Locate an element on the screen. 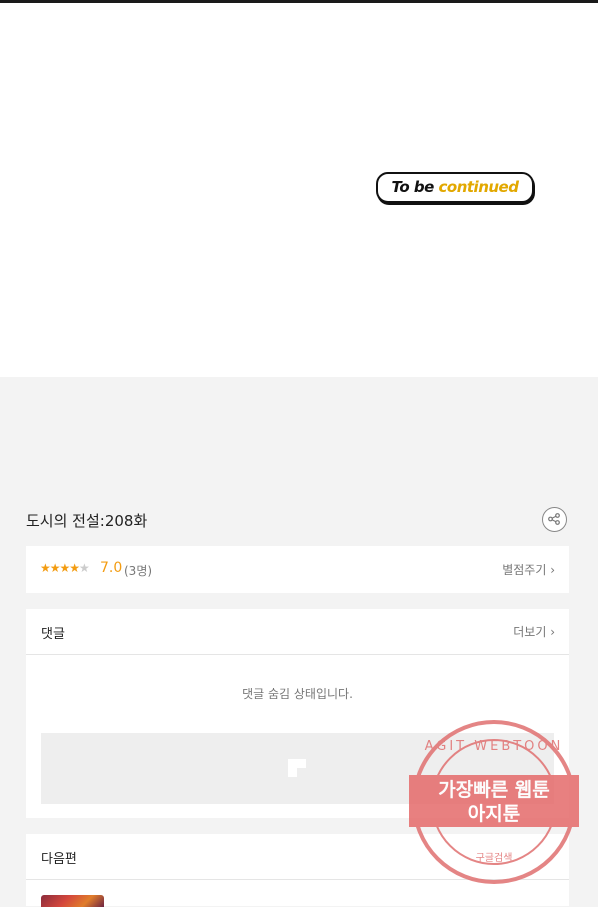 The image size is (598, 907). comments-hidden-message: 댓글 숨김 상태입니다. is located at coordinates (297, 694).